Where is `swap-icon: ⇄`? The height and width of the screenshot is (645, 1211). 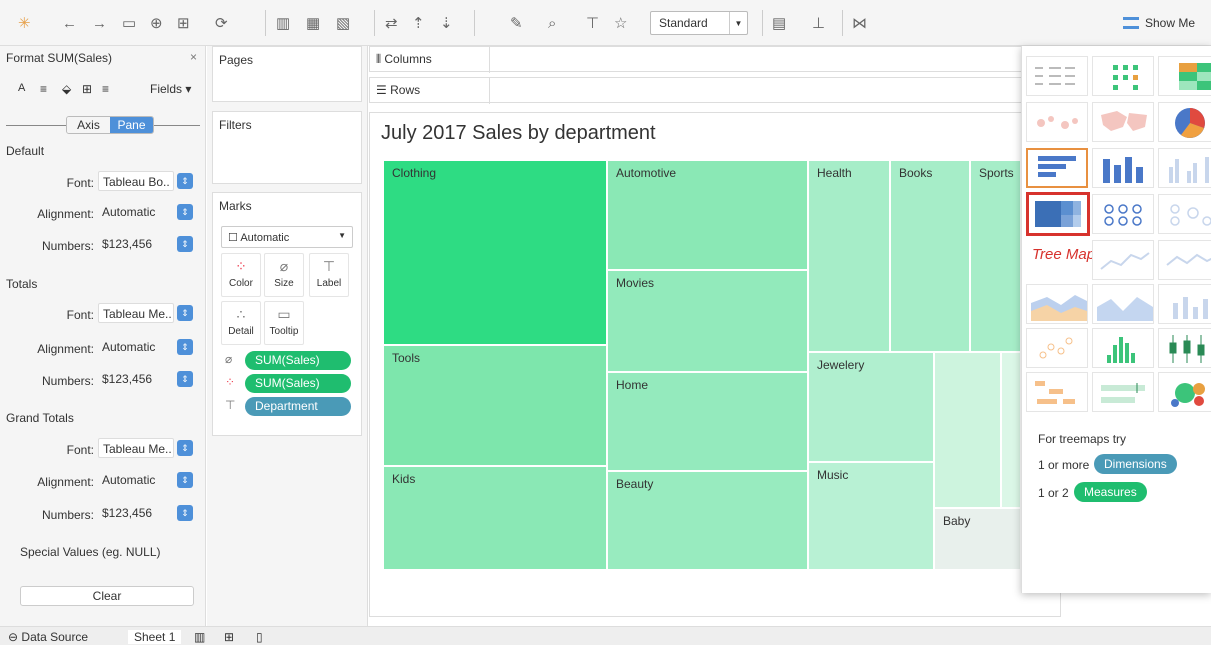
swap-icon: ⇄ is located at coordinates (391, 23).